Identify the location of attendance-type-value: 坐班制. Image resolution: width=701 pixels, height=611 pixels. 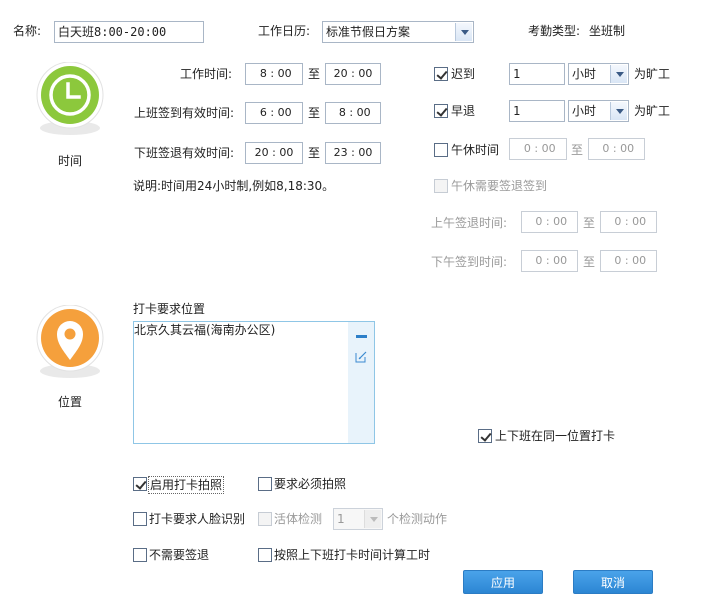
(607, 31).